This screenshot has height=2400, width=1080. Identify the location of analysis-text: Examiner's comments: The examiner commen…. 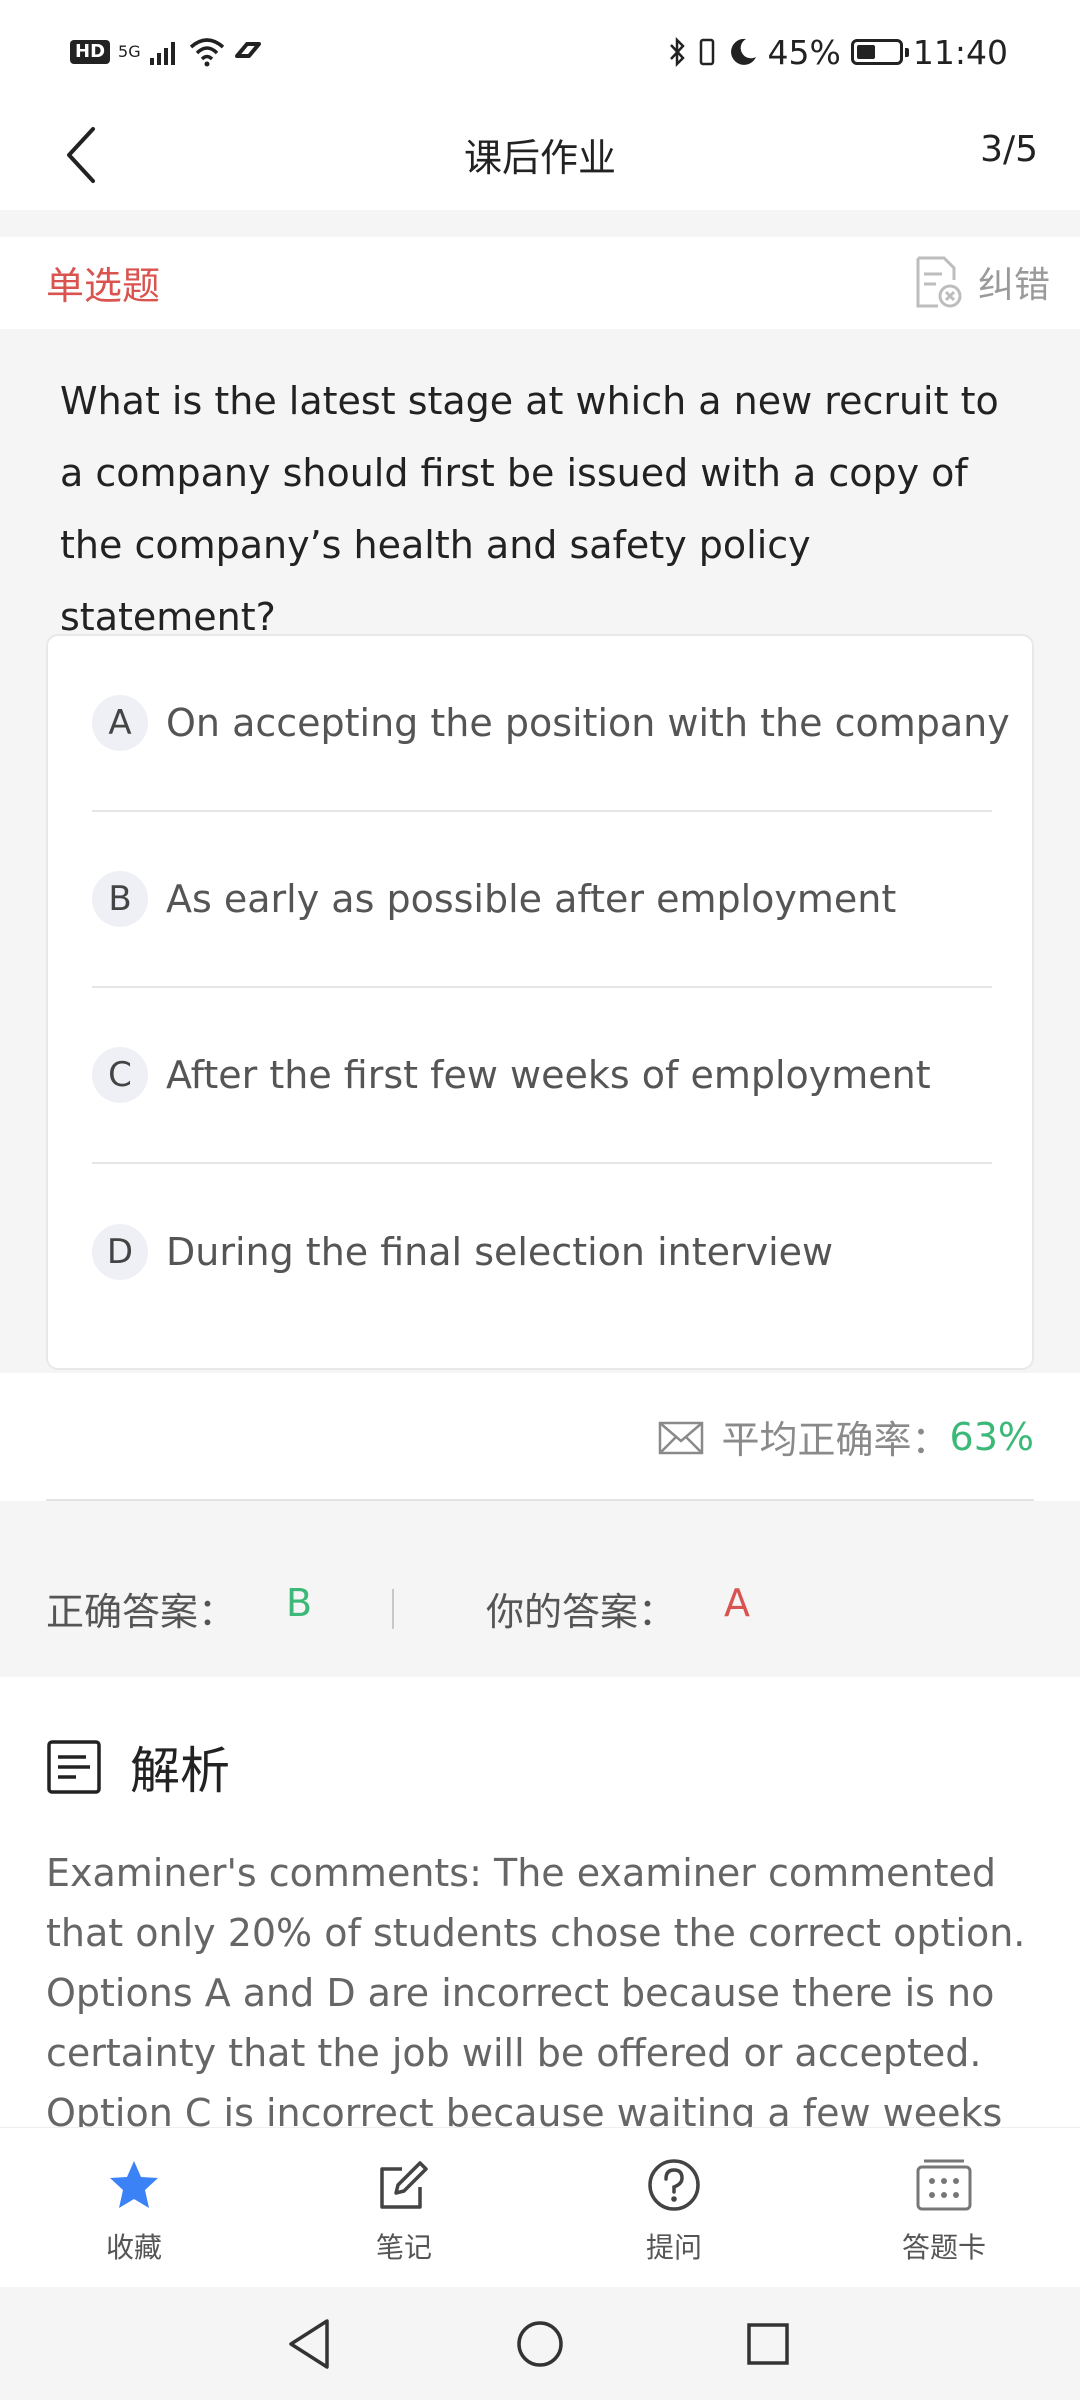
(536, 1989).